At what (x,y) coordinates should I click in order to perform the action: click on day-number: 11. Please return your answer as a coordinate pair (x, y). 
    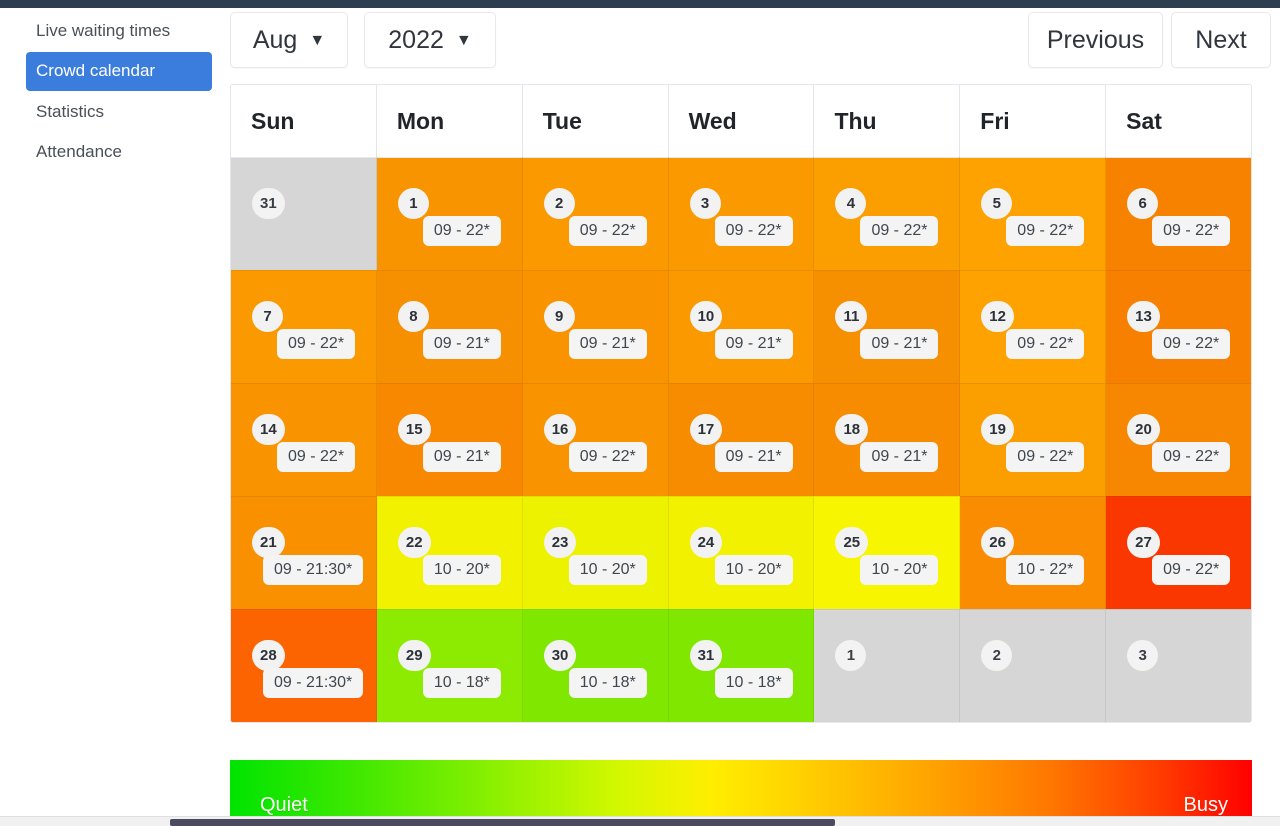
    Looking at the image, I should click on (851, 316).